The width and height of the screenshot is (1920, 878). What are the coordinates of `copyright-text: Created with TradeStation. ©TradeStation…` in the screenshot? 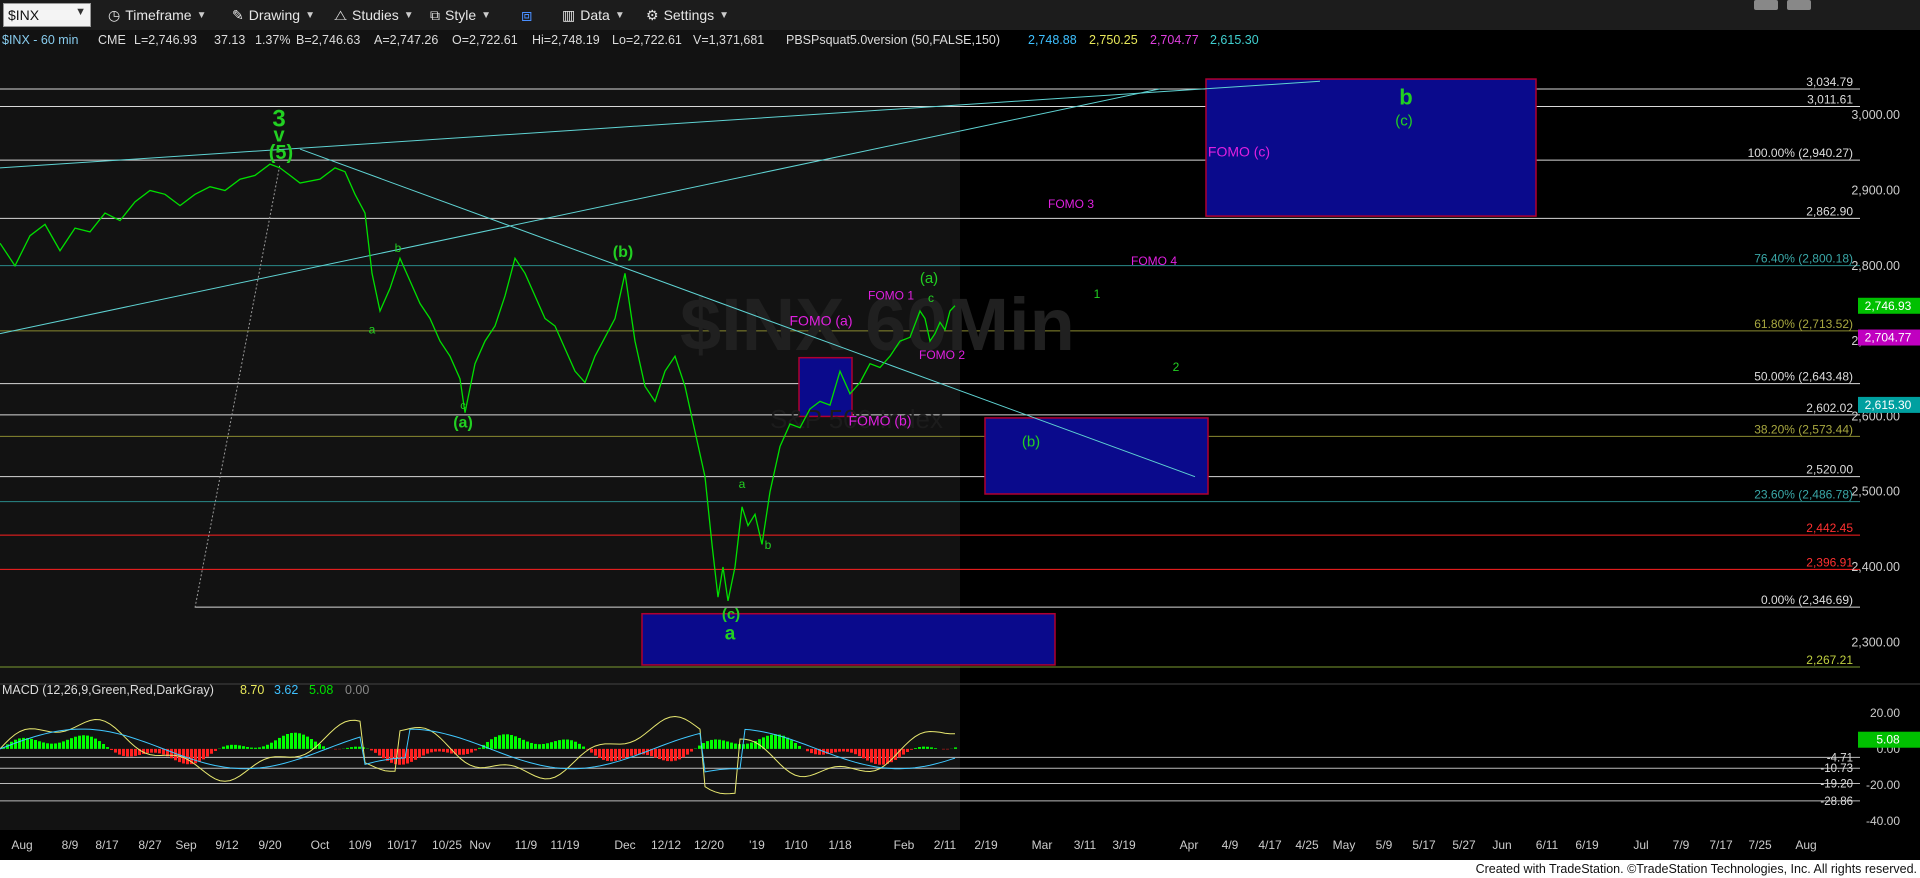 It's located at (1696, 869).